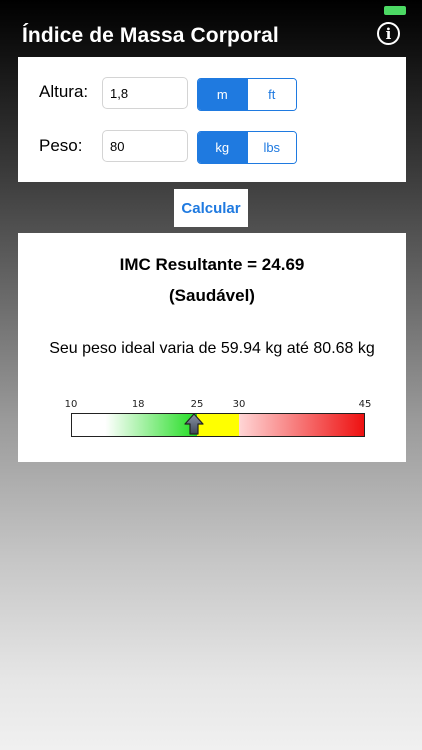 Image resolution: width=422 pixels, height=750 pixels. What do you see at coordinates (71, 404) in the screenshot?
I see `scale-tick: 10` at bounding box center [71, 404].